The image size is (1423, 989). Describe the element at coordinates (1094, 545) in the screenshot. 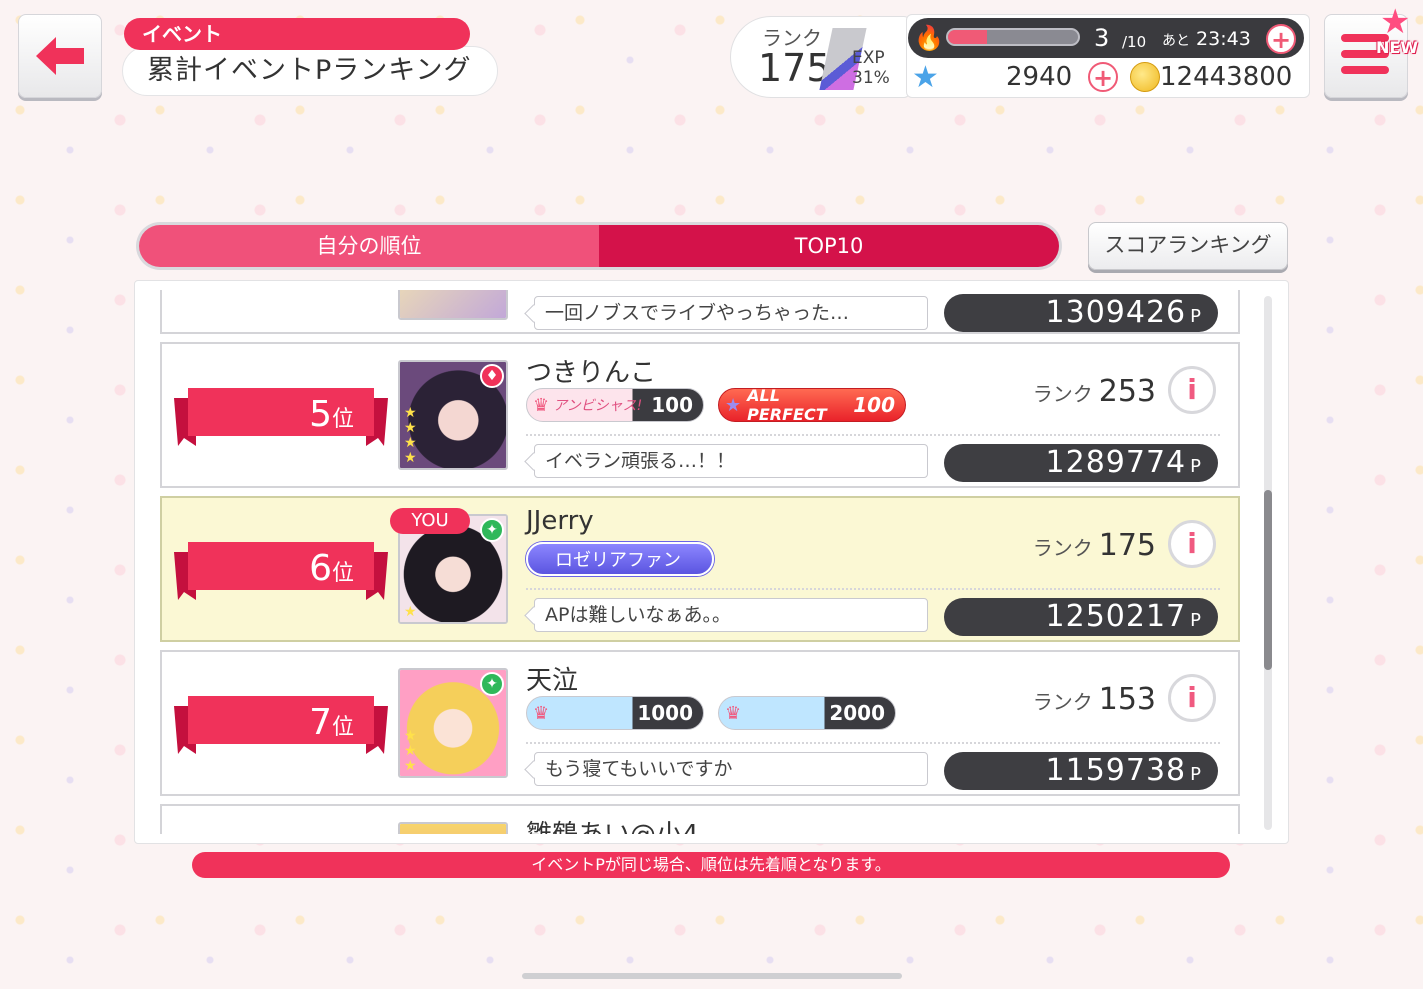

I see `player-rank: ランク 175` at that location.